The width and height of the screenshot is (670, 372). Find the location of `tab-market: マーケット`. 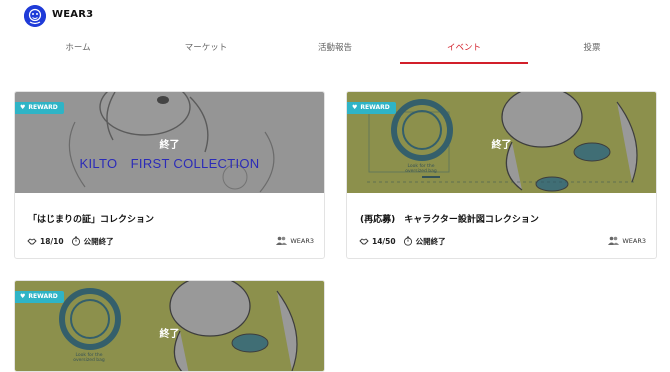

tab-market: マーケット is located at coordinates (206, 50).